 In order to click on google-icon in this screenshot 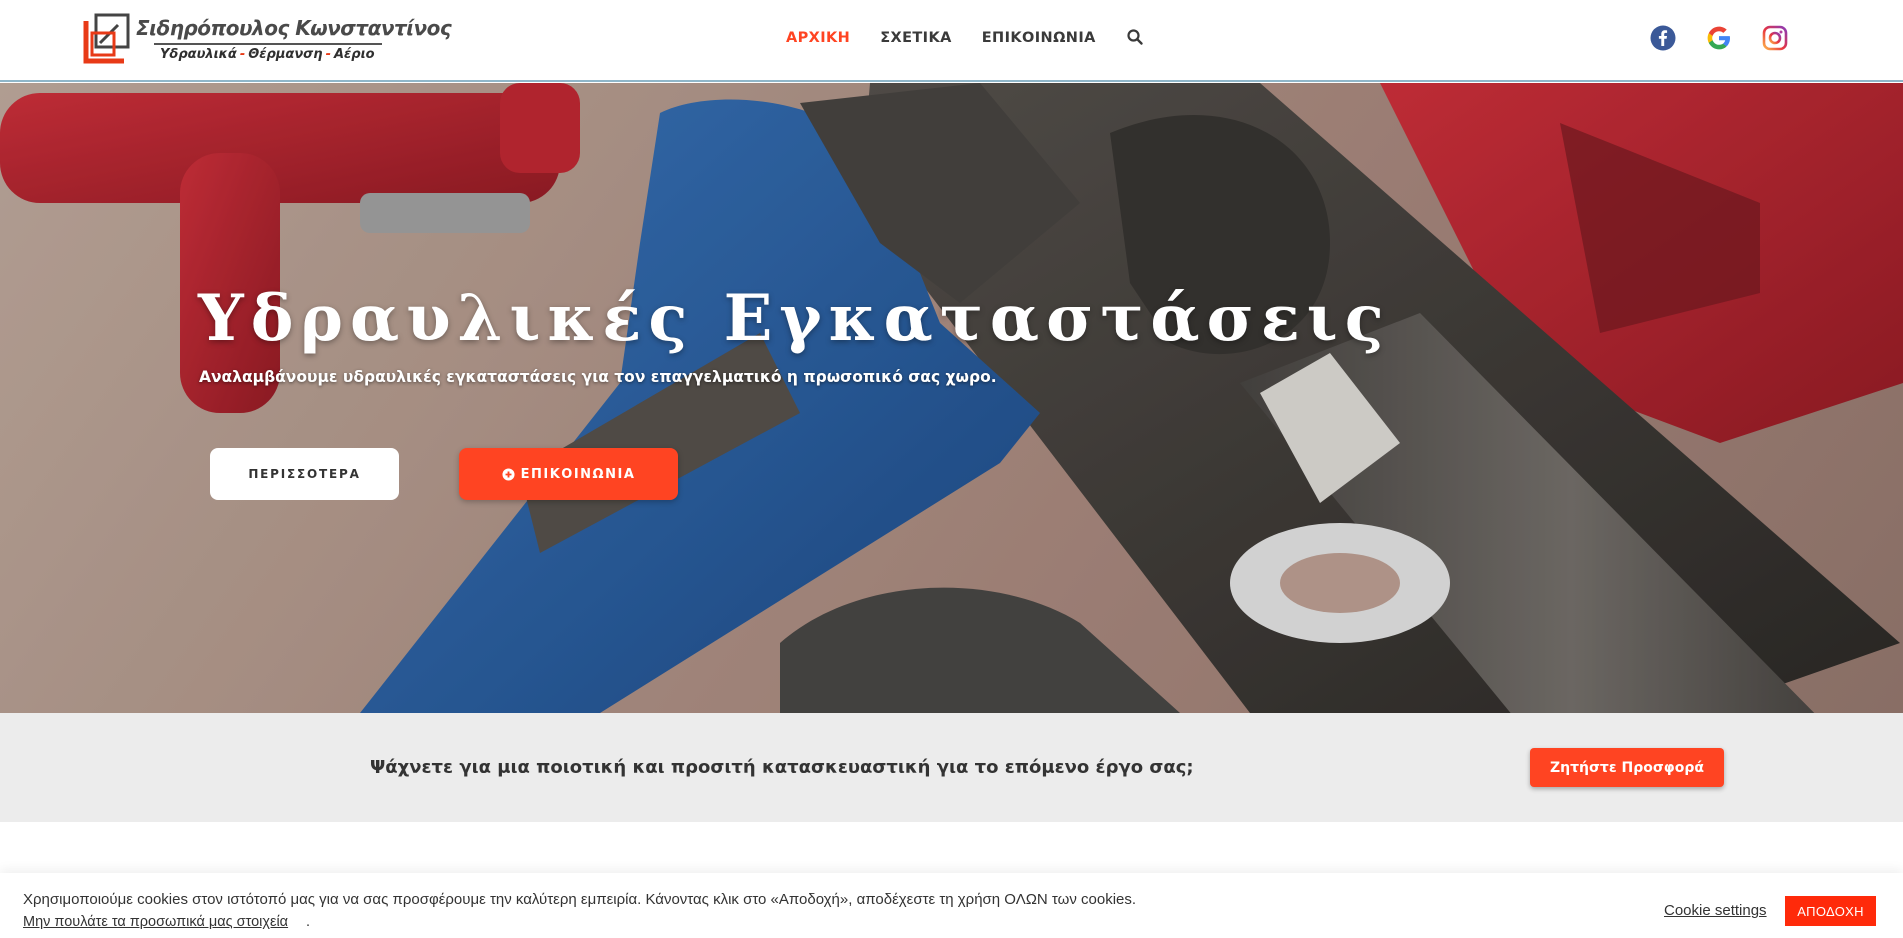, I will do `click(1719, 38)`.